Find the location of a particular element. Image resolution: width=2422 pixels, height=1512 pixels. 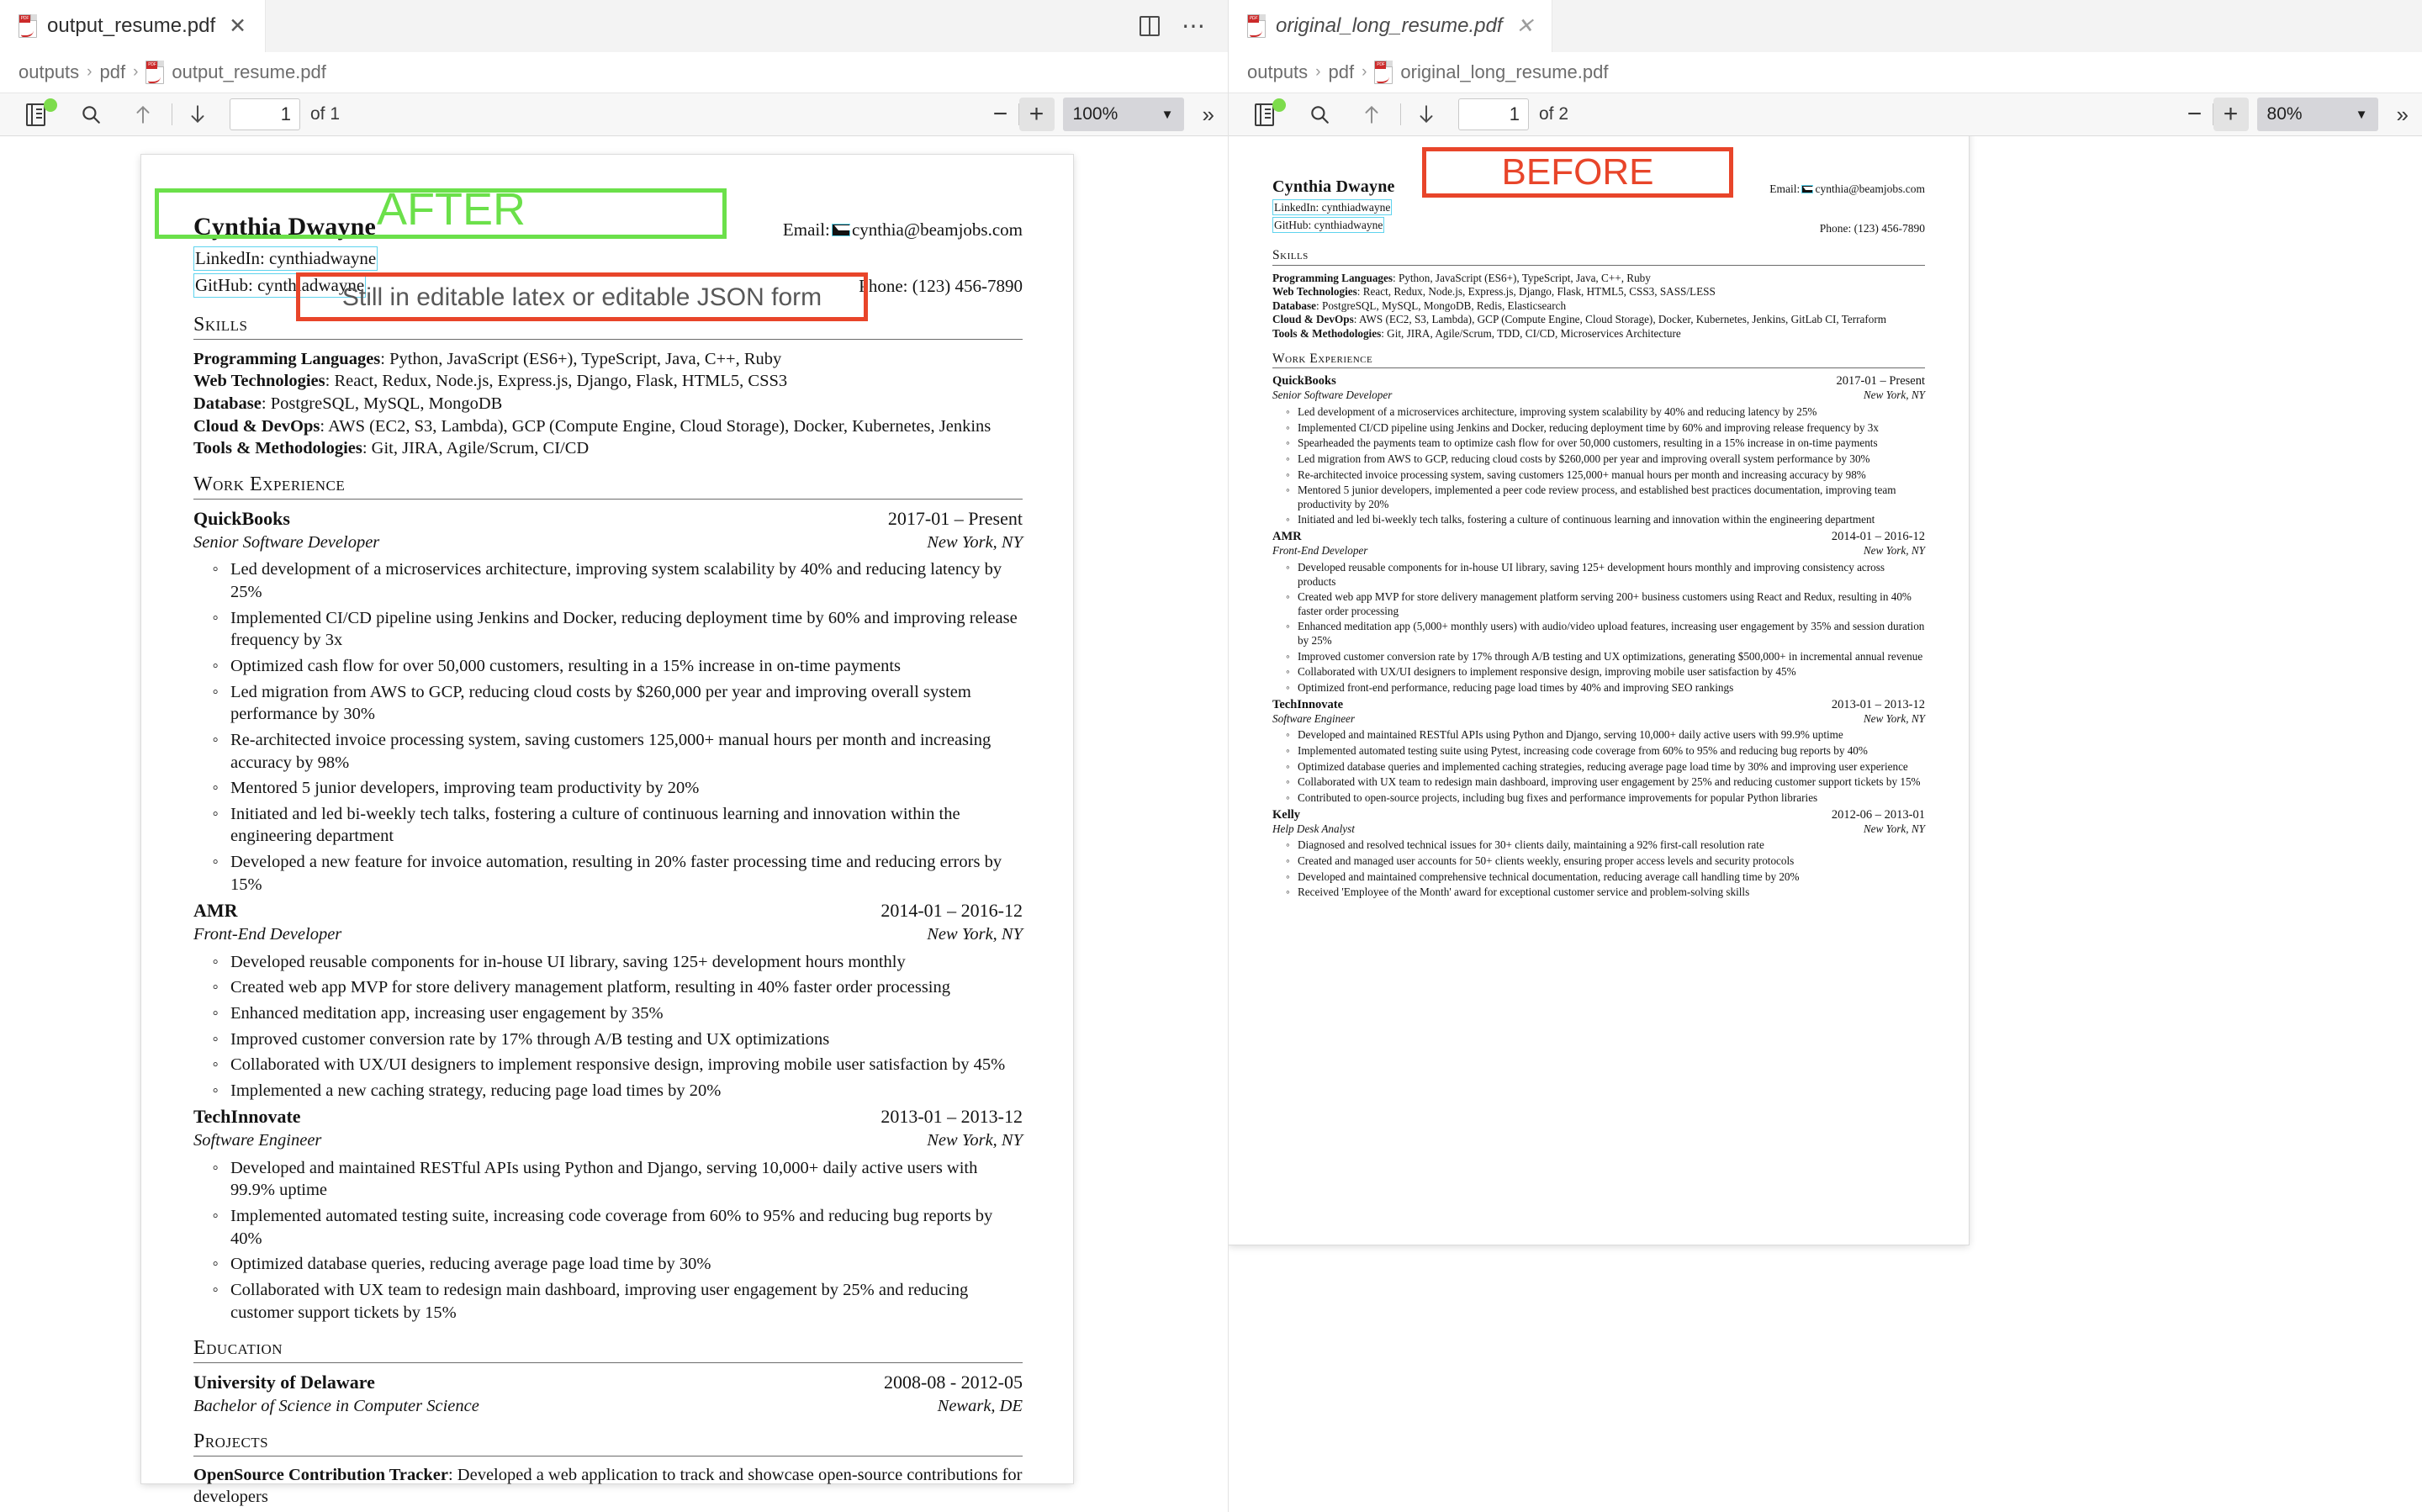

resume-name: Cynthia Dwayne is located at coordinates (1333, 186).